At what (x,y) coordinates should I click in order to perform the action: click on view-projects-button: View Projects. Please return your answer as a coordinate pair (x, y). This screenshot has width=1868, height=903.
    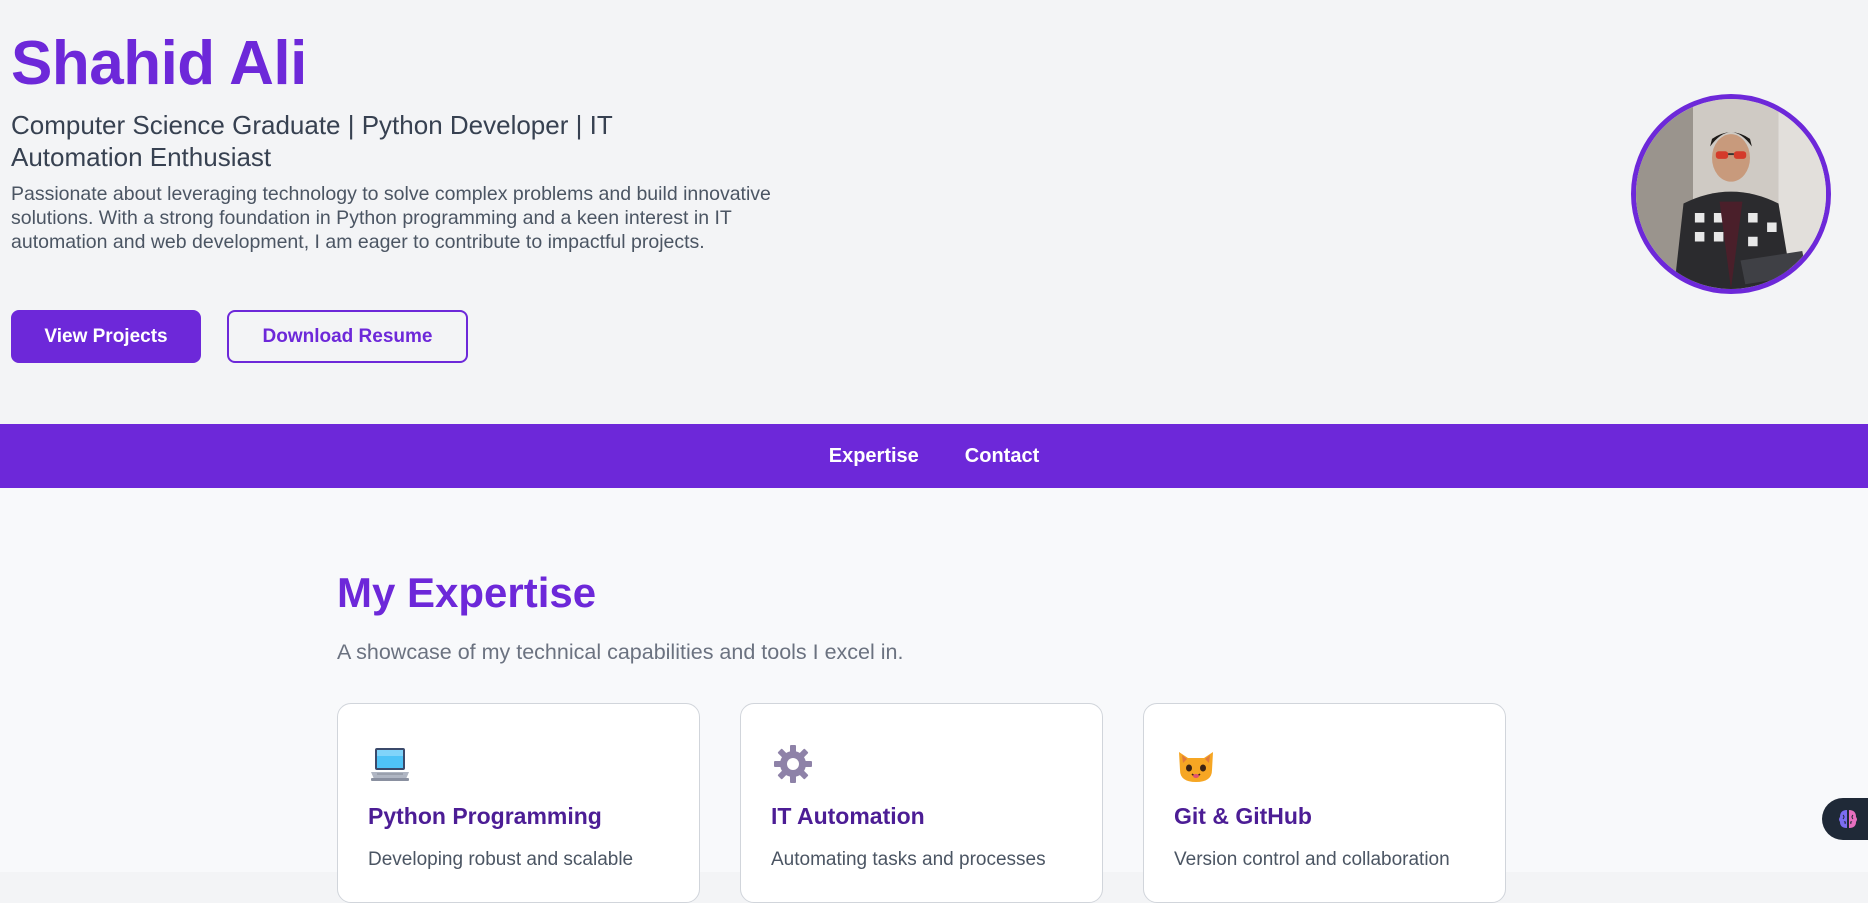
    Looking at the image, I should click on (106, 336).